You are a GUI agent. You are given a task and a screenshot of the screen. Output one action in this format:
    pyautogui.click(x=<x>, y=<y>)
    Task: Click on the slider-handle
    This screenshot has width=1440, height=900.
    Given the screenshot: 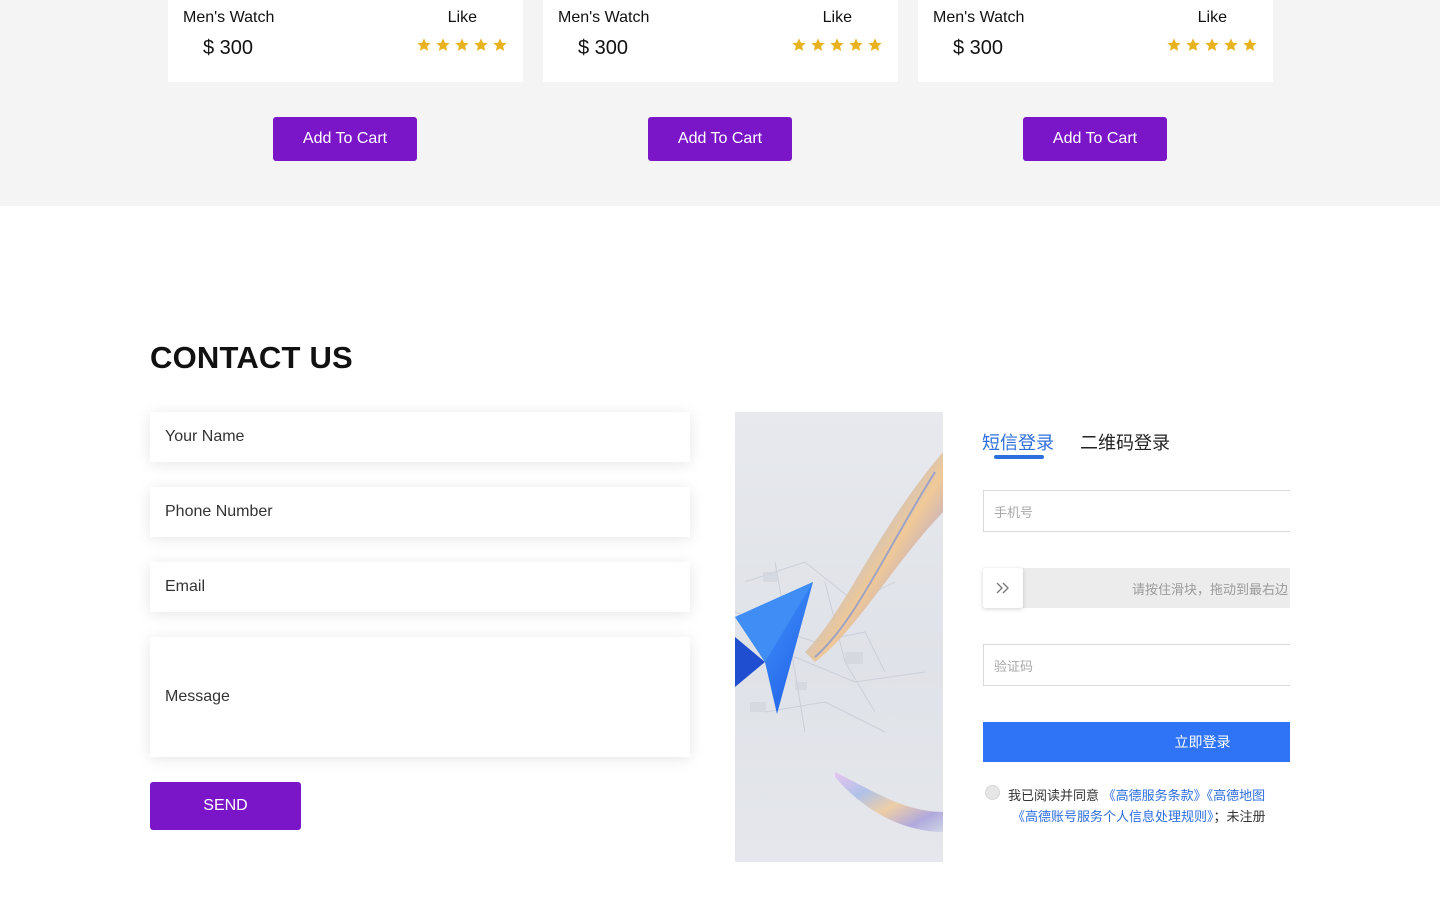 What is the action you would take?
    pyautogui.click(x=1003, y=588)
    